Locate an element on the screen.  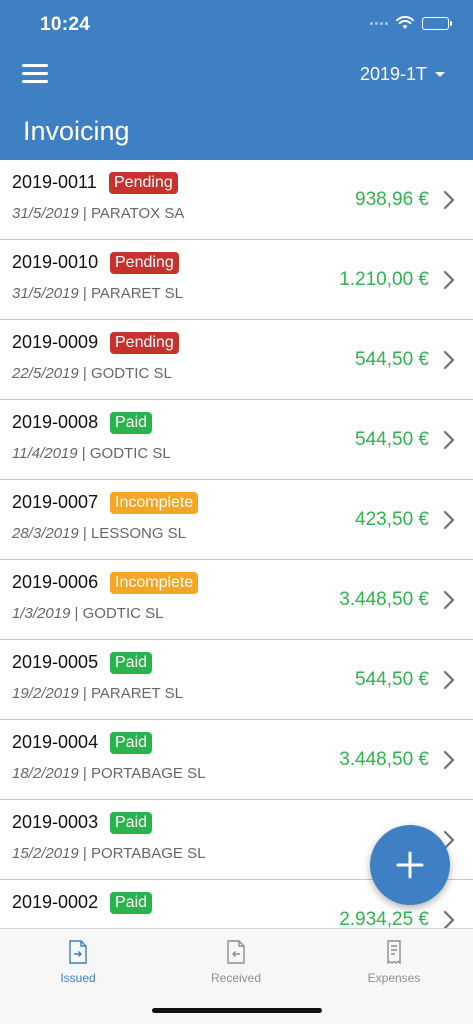
invoice-meta: 18/2/2019 | PORTABAGE SL is located at coordinates (108, 773).